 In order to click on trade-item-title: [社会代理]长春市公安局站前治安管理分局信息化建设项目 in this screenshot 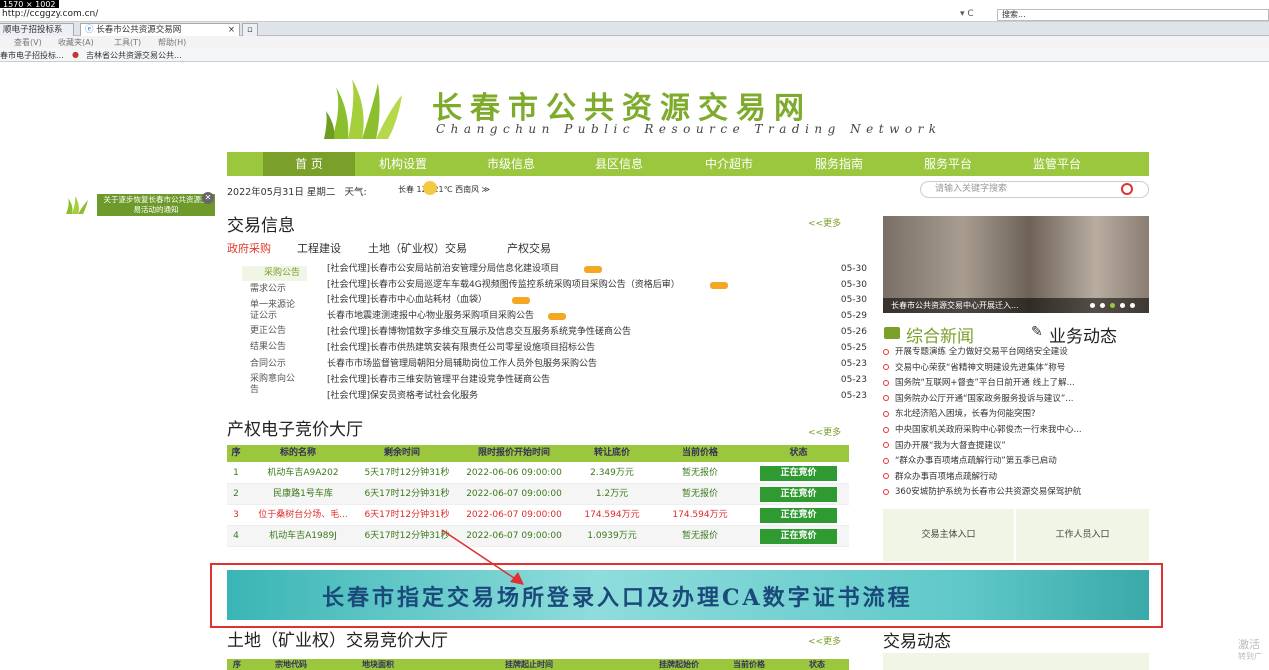, I will do `click(443, 269)`.